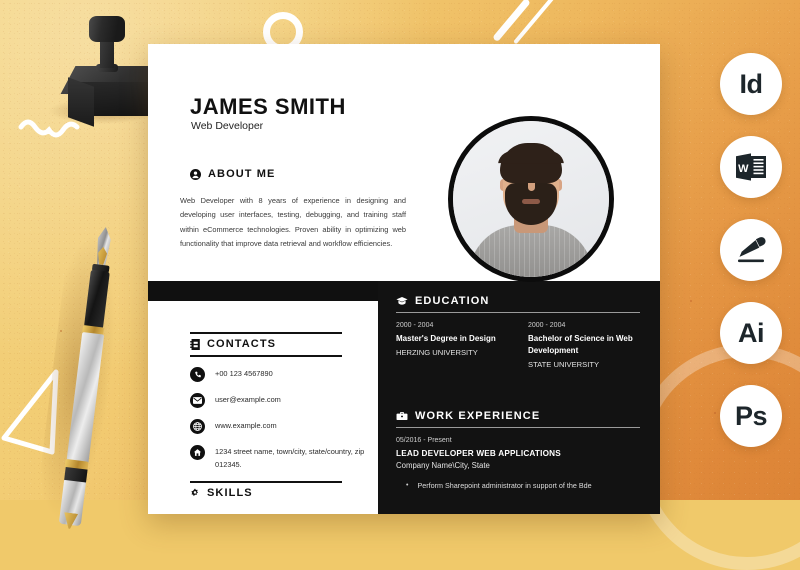 This screenshot has width=800, height=570. What do you see at coordinates (402, 416) in the screenshot?
I see `briefcase-icon` at bounding box center [402, 416].